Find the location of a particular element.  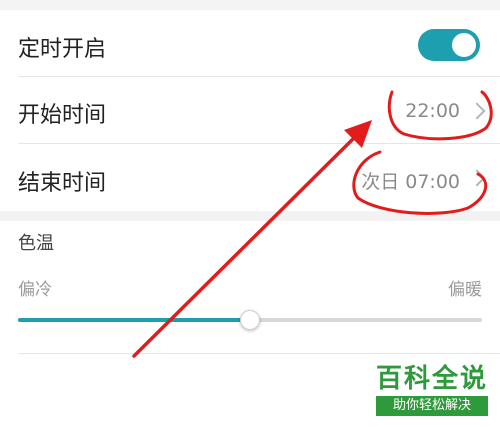

end-time-value: 次日 07:00 is located at coordinates (410, 182).